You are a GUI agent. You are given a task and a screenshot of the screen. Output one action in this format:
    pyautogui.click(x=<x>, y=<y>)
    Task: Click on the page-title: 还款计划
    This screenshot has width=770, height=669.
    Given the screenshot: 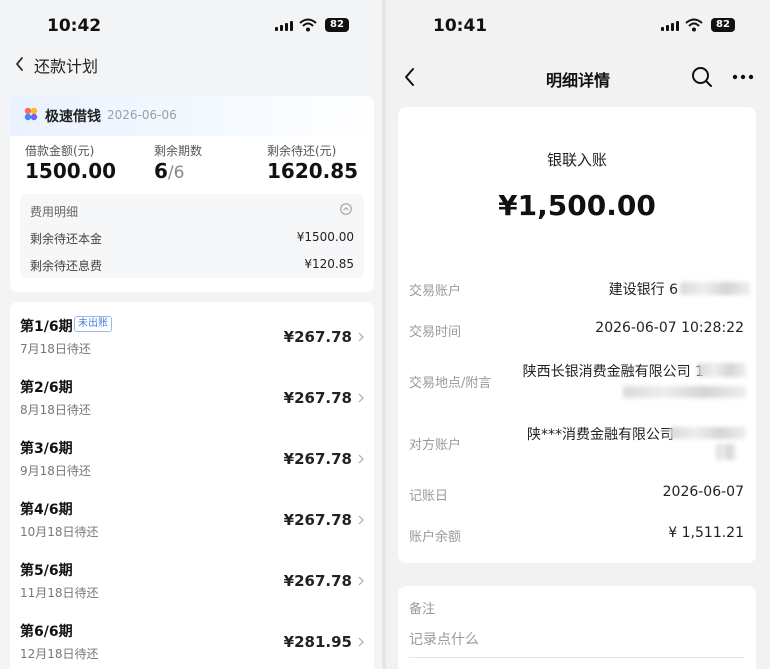 What is the action you would take?
    pyautogui.click(x=66, y=66)
    